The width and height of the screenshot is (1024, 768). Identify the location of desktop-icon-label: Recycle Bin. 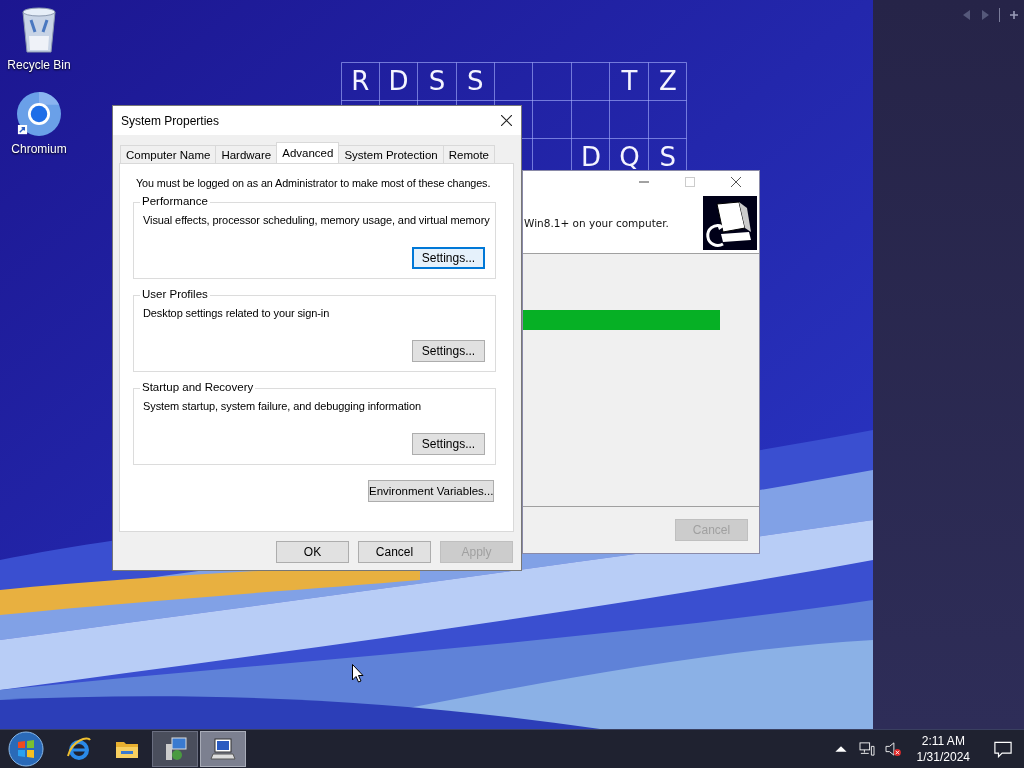
(39, 65).